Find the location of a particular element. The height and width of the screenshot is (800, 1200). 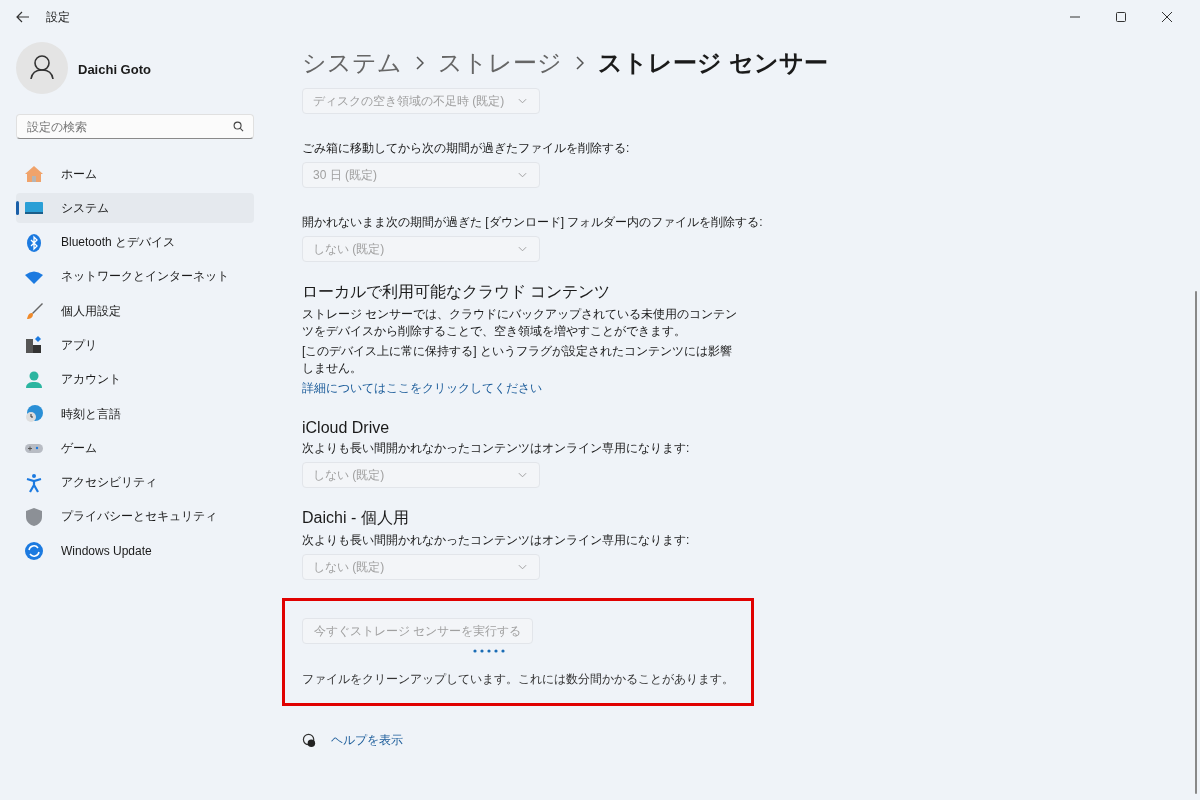

breadcrumb-link: ストレージ is located at coordinates (500, 63).